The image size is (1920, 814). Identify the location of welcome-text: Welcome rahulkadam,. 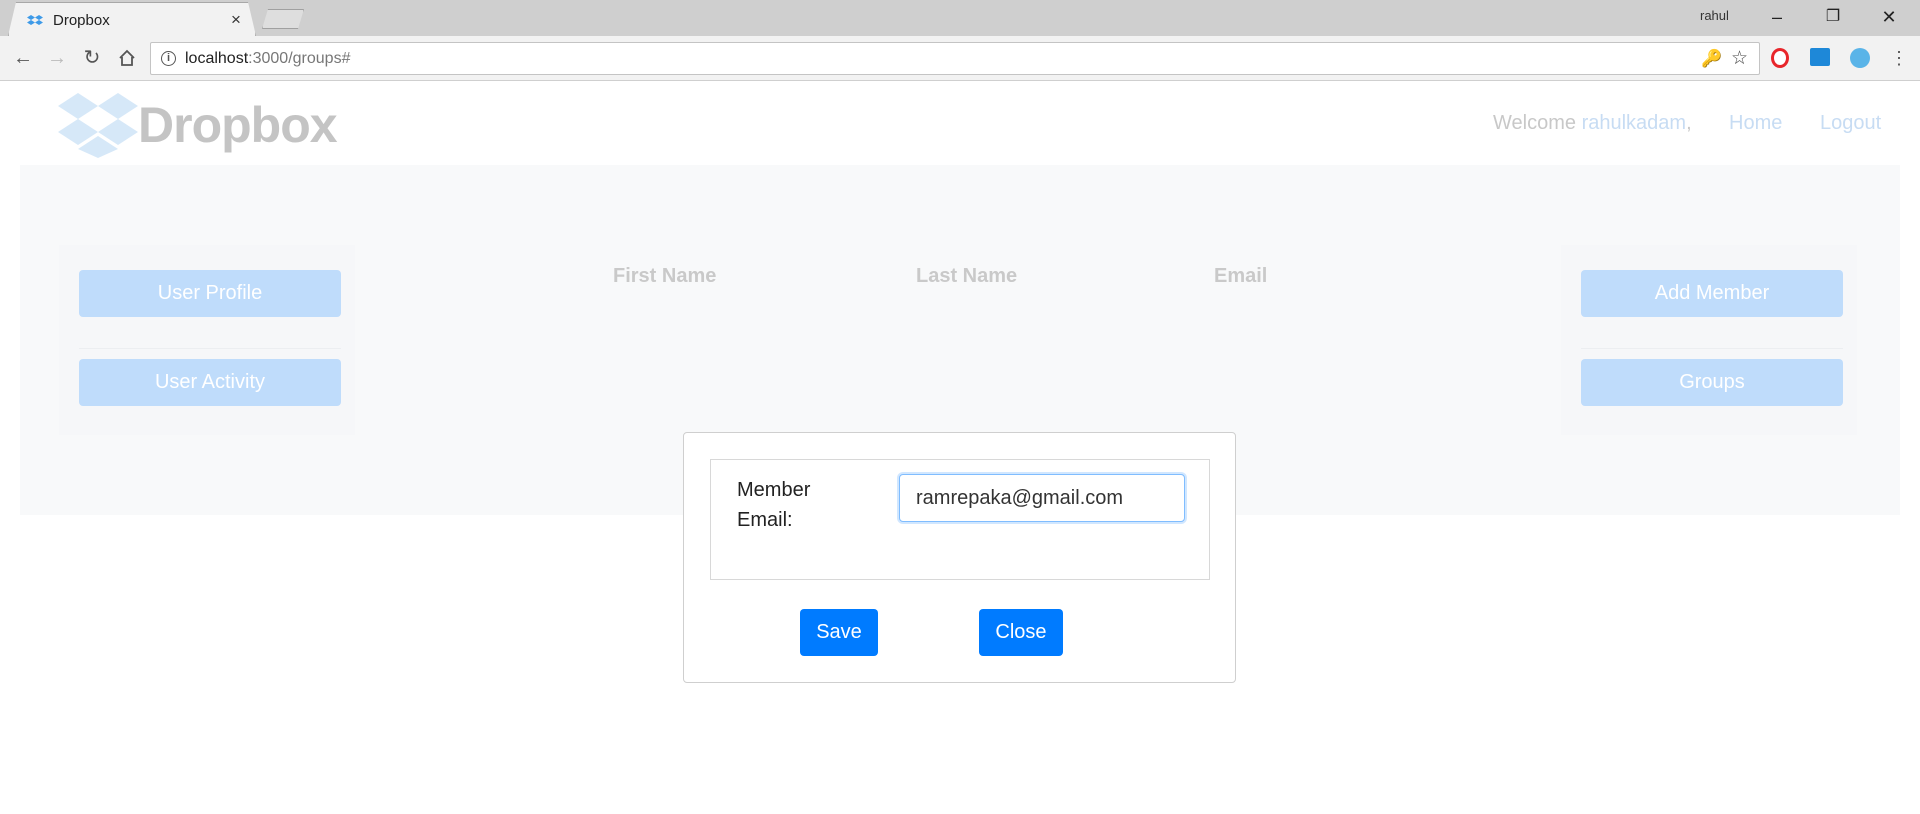
(1592, 123).